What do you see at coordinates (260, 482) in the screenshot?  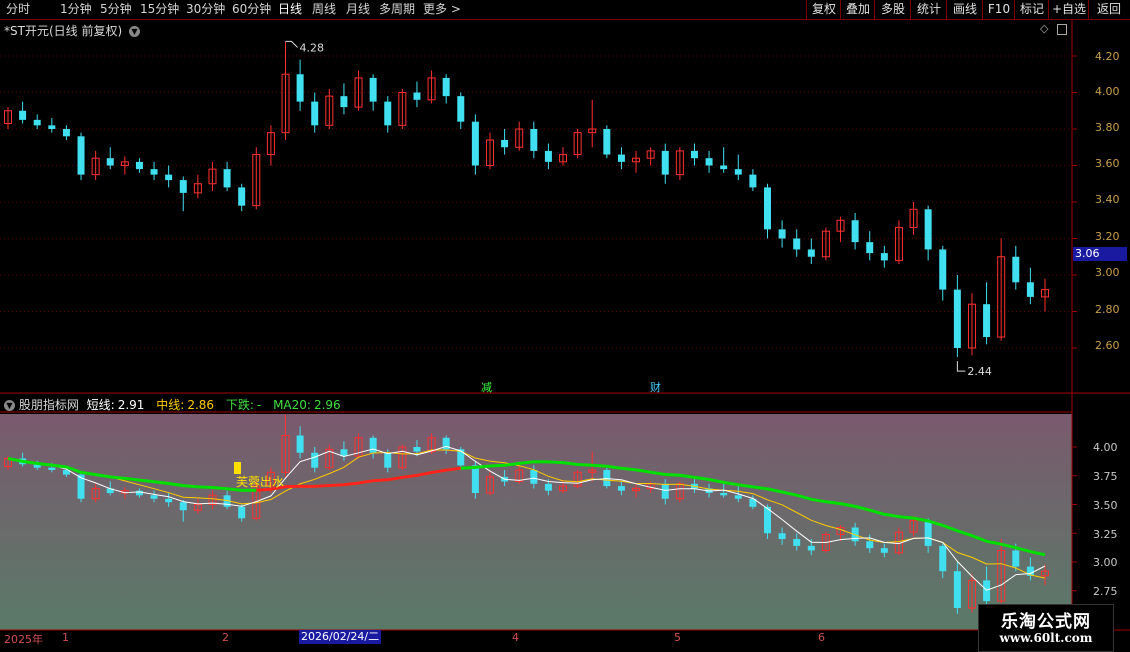 I see `signal-text: 芙蓉出水` at bounding box center [260, 482].